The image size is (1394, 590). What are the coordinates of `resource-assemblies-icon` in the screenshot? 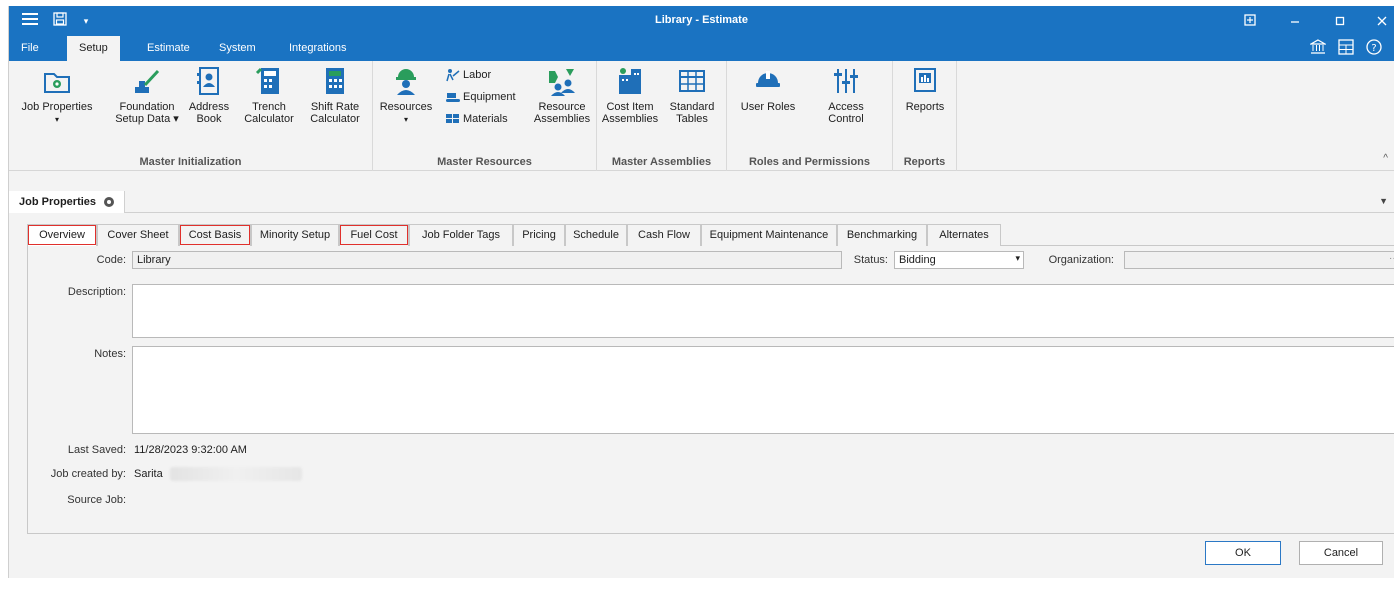 It's located at (562, 82).